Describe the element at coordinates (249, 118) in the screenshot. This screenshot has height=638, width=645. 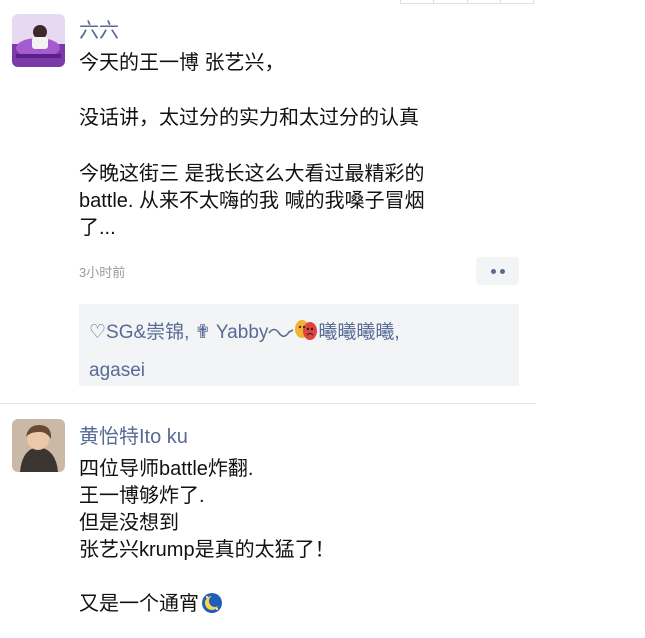
I see `text-line: 没话讲，太过分的实力和太过分的认真` at that location.